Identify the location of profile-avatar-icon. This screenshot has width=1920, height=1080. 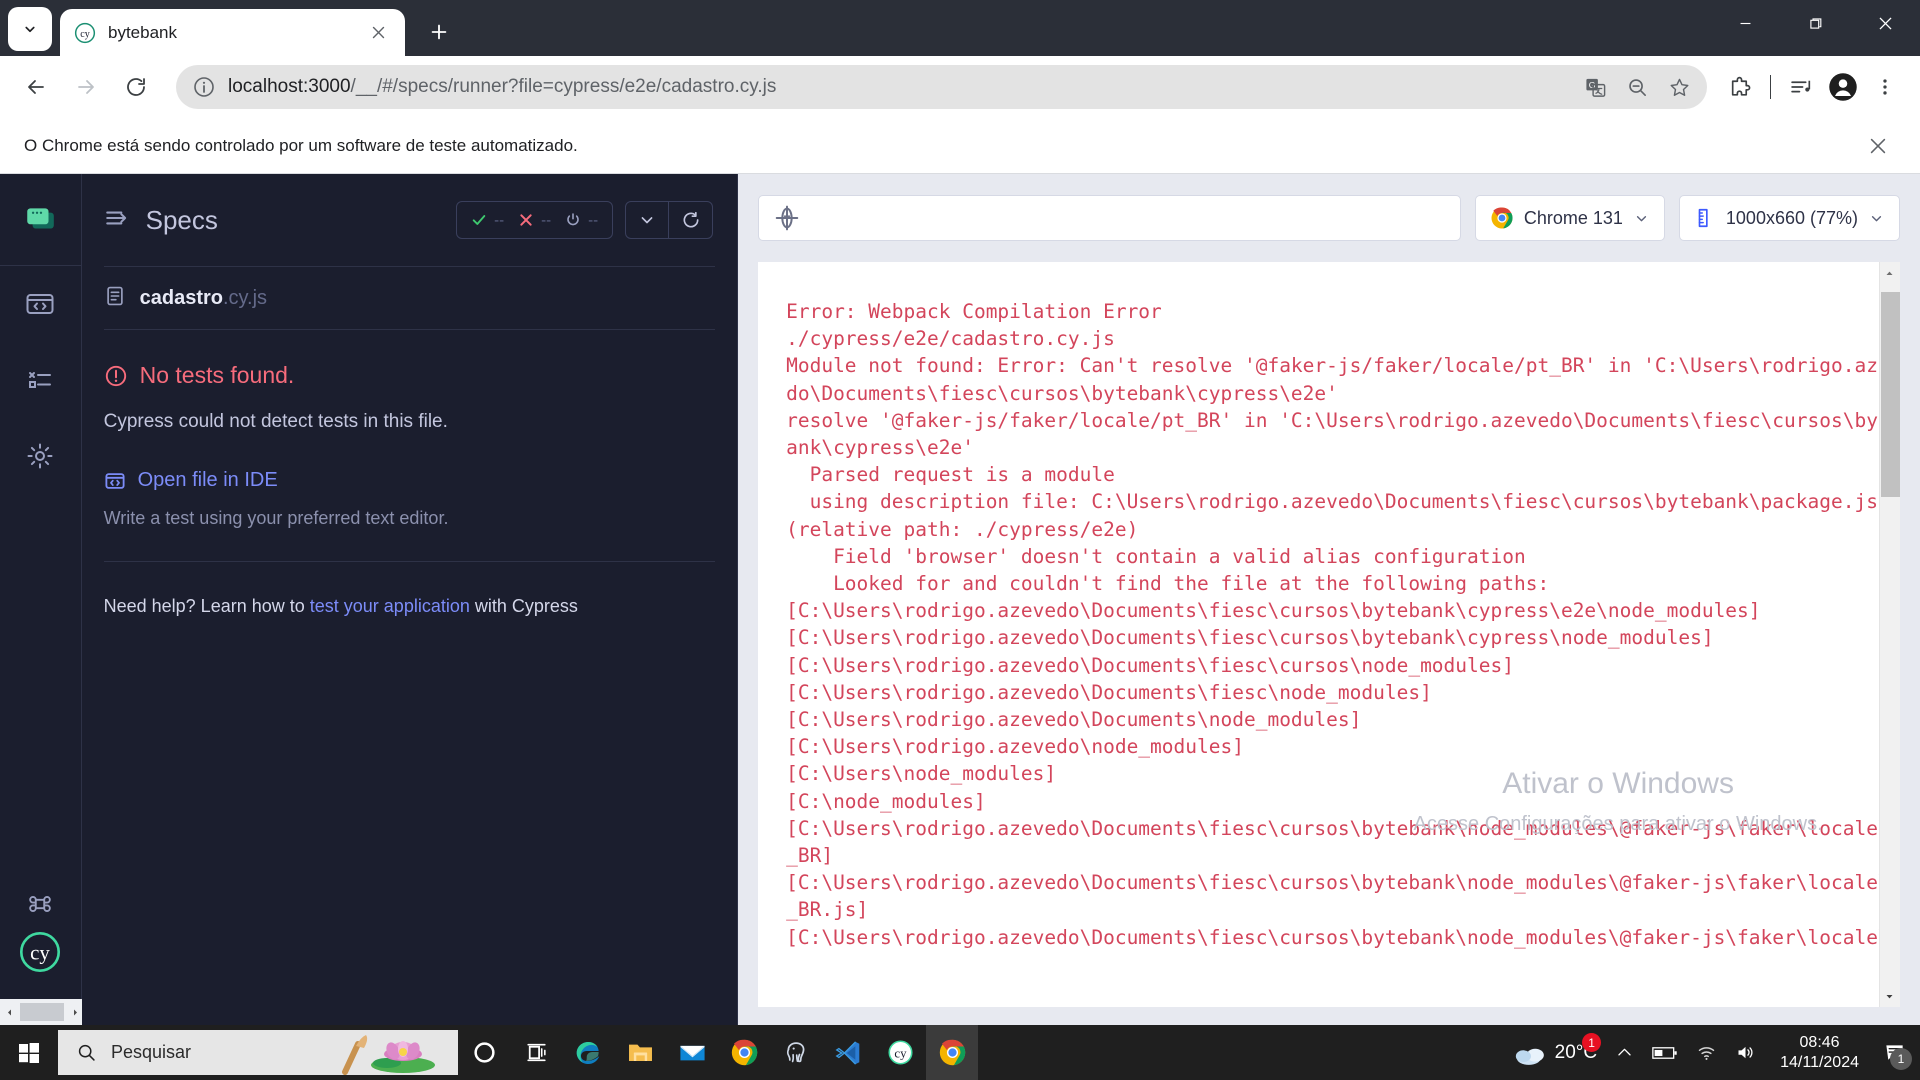
(1843, 87).